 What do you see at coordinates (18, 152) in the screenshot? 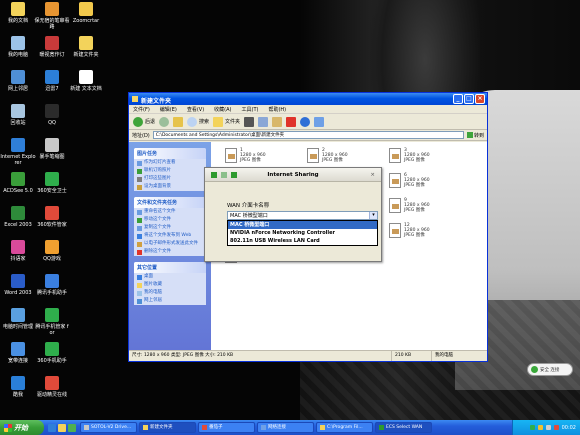
I see `desktop-icon-item: Internet Explorer` at bounding box center [18, 152].